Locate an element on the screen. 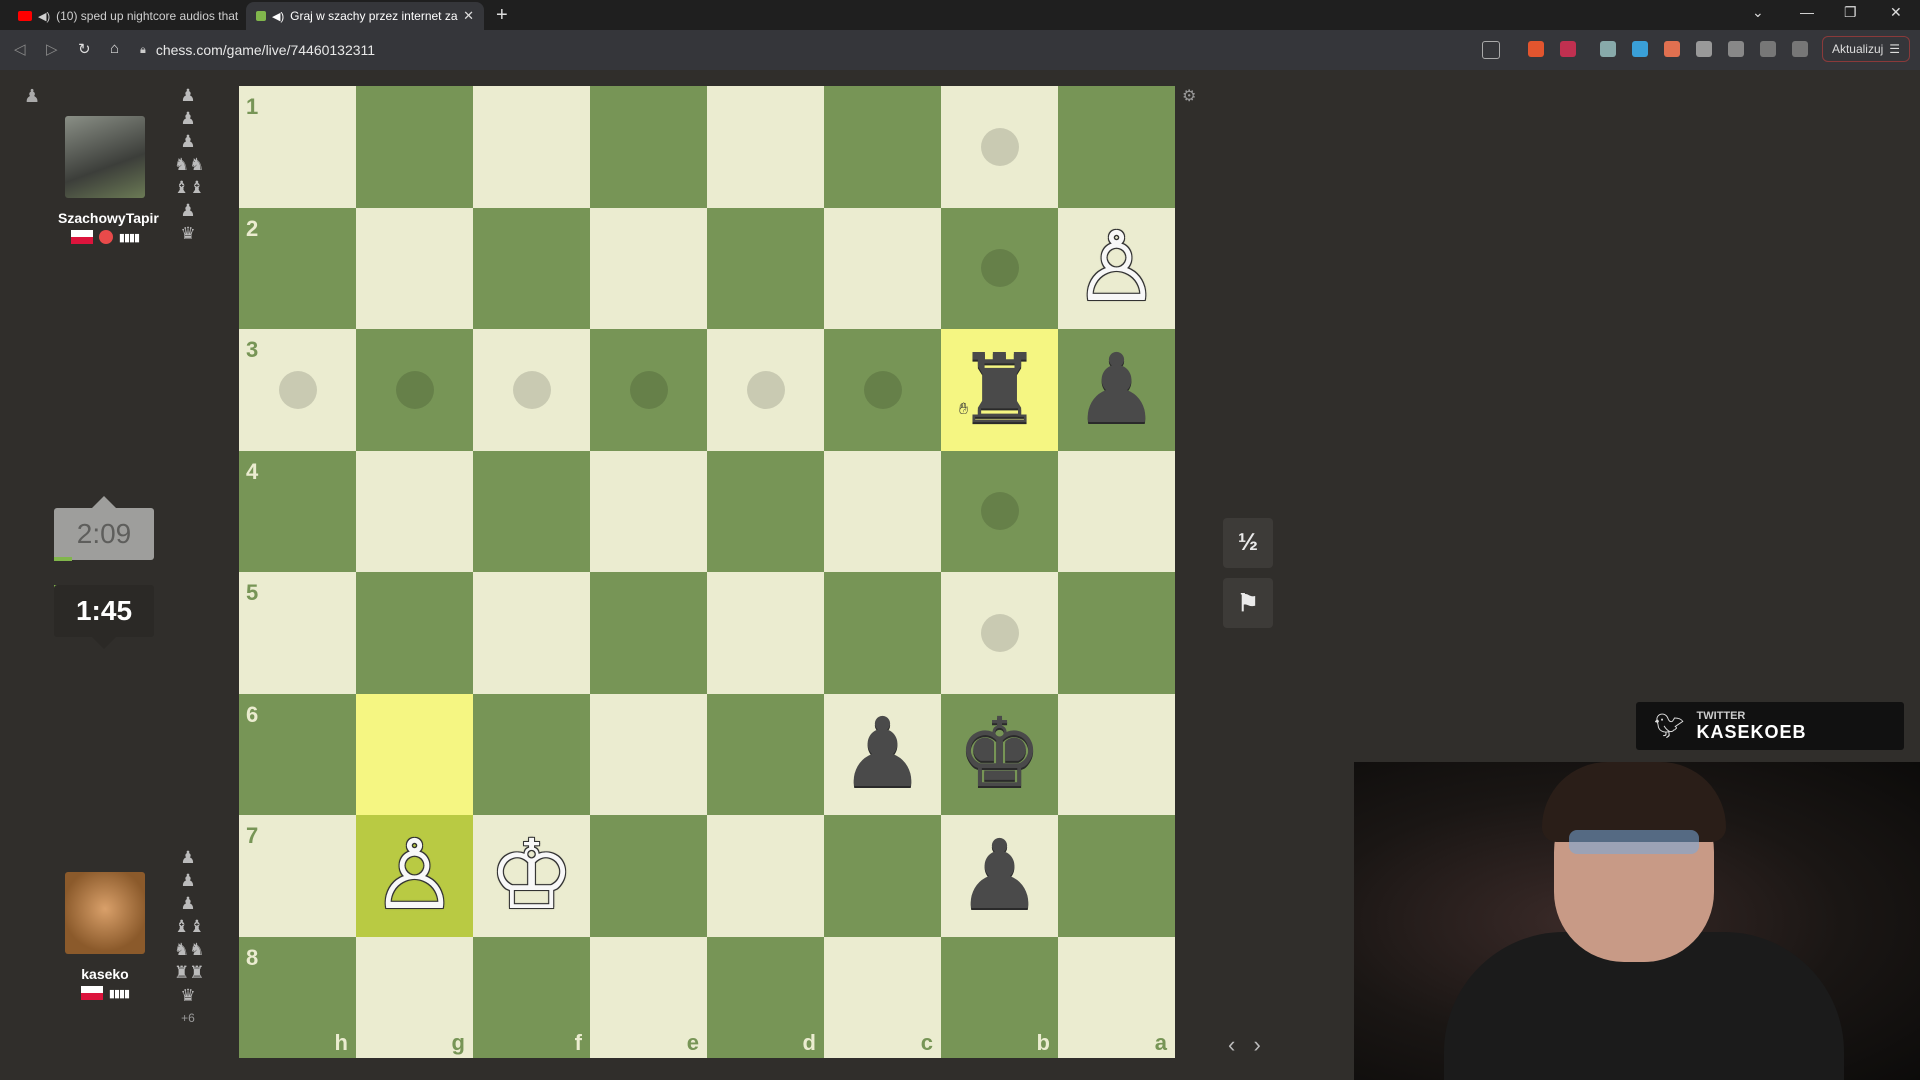 This screenshot has width=1920, height=1080. resign-button: ⚑ is located at coordinates (1248, 603).